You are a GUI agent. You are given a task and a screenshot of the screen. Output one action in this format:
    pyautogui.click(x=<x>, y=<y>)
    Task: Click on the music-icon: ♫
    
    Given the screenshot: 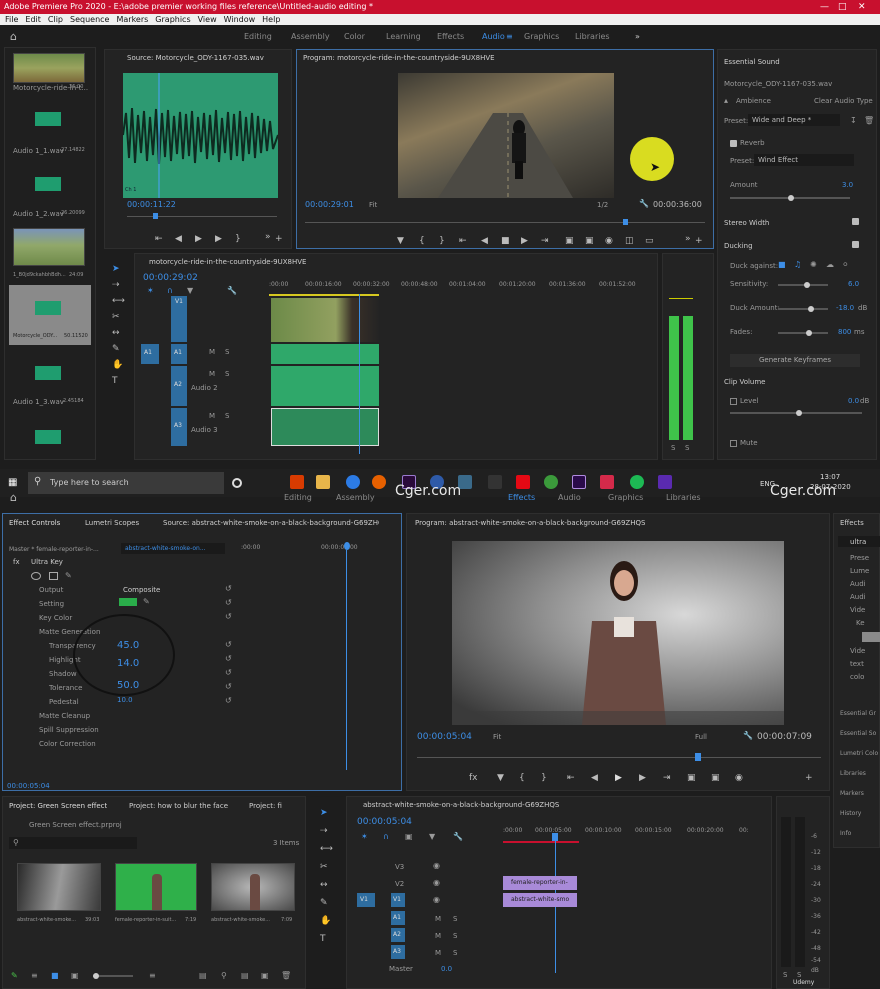 What is the action you would take?
    pyautogui.click(x=797, y=264)
    